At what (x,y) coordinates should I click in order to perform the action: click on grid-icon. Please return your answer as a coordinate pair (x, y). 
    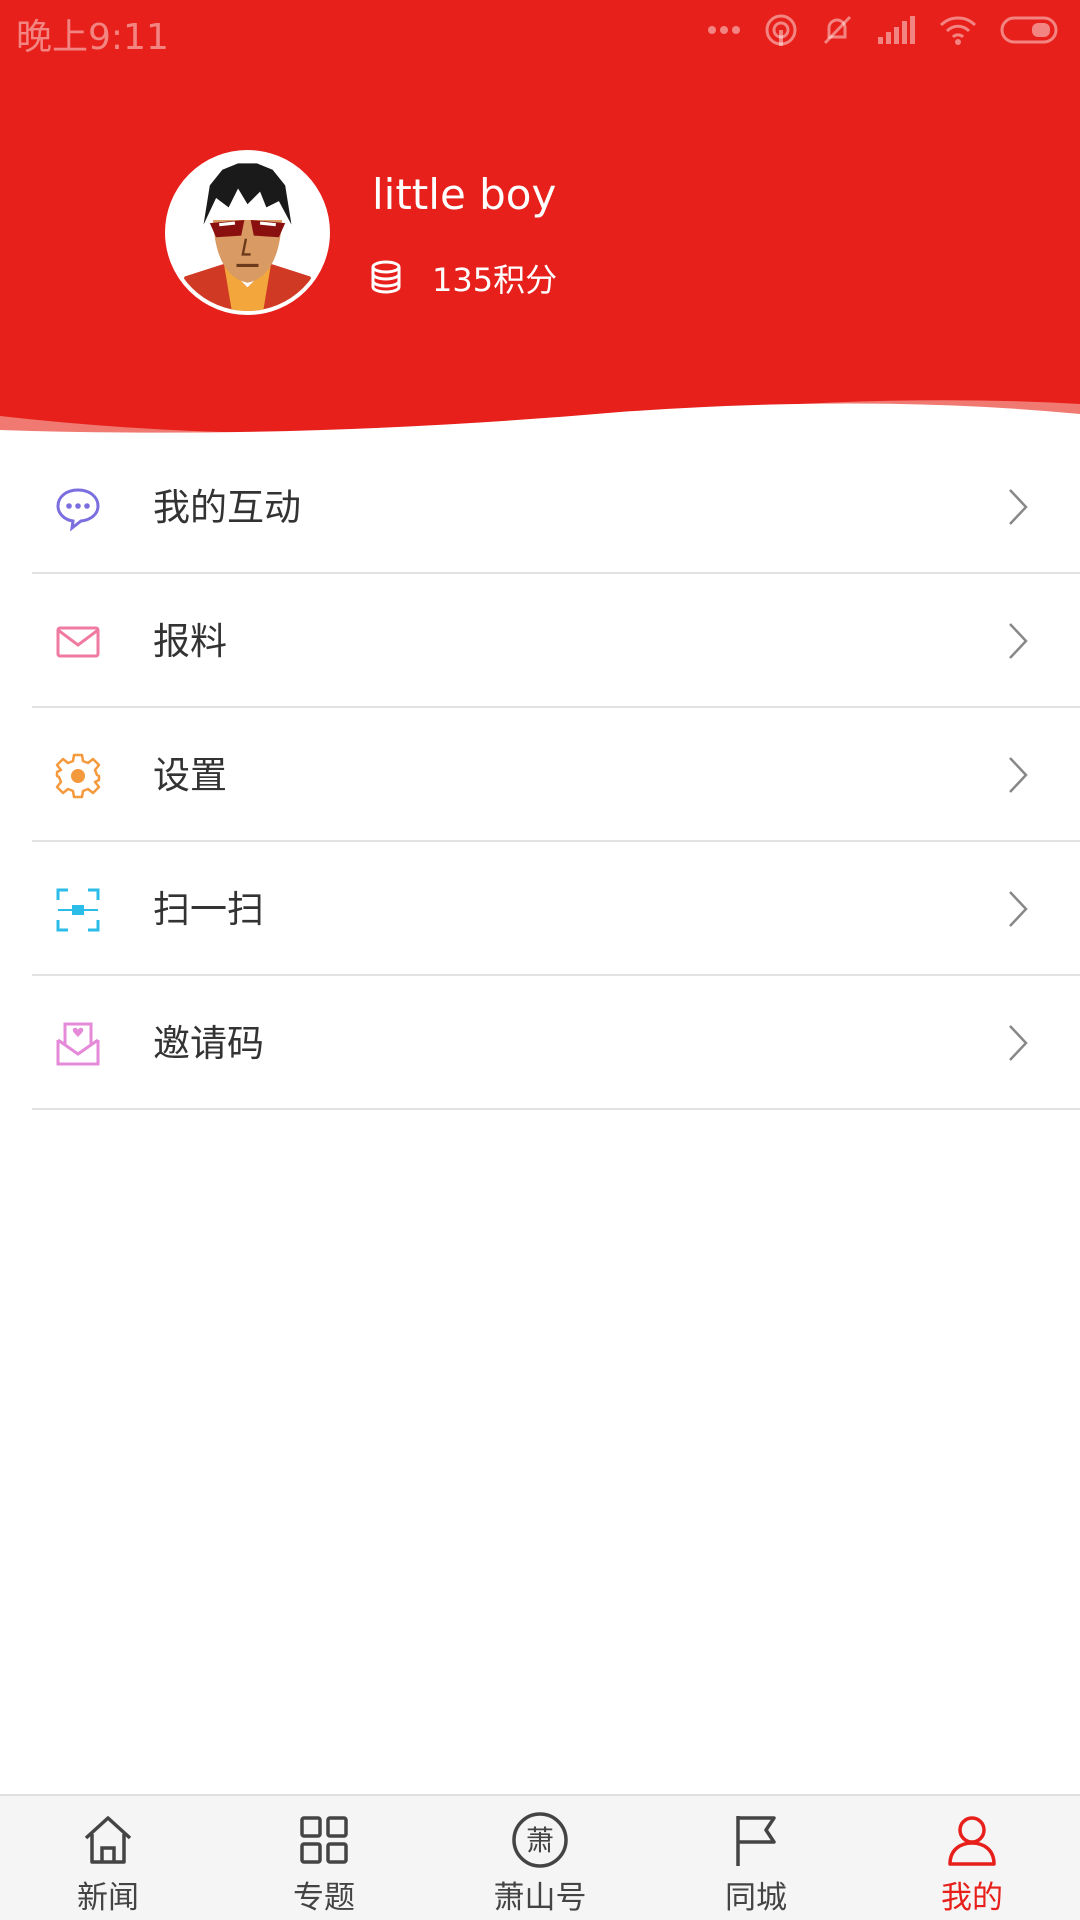
    Looking at the image, I should click on (324, 1840).